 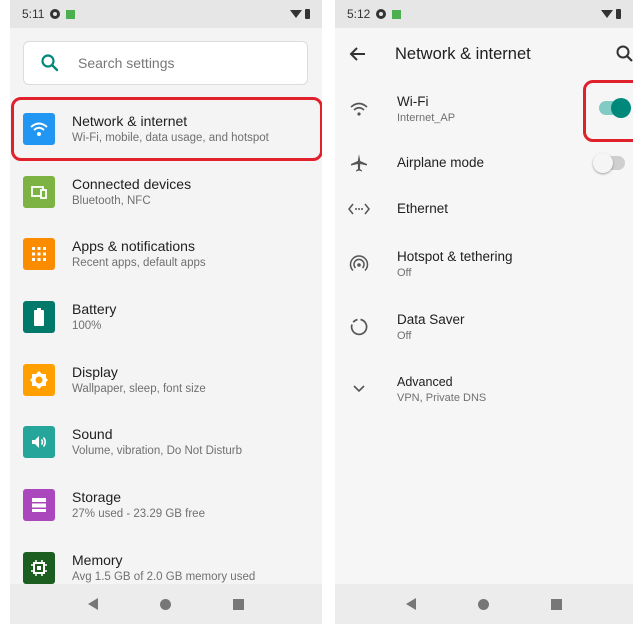 What do you see at coordinates (92, 434) in the screenshot?
I see `item-title: Sound` at bounding box center [92, 434].